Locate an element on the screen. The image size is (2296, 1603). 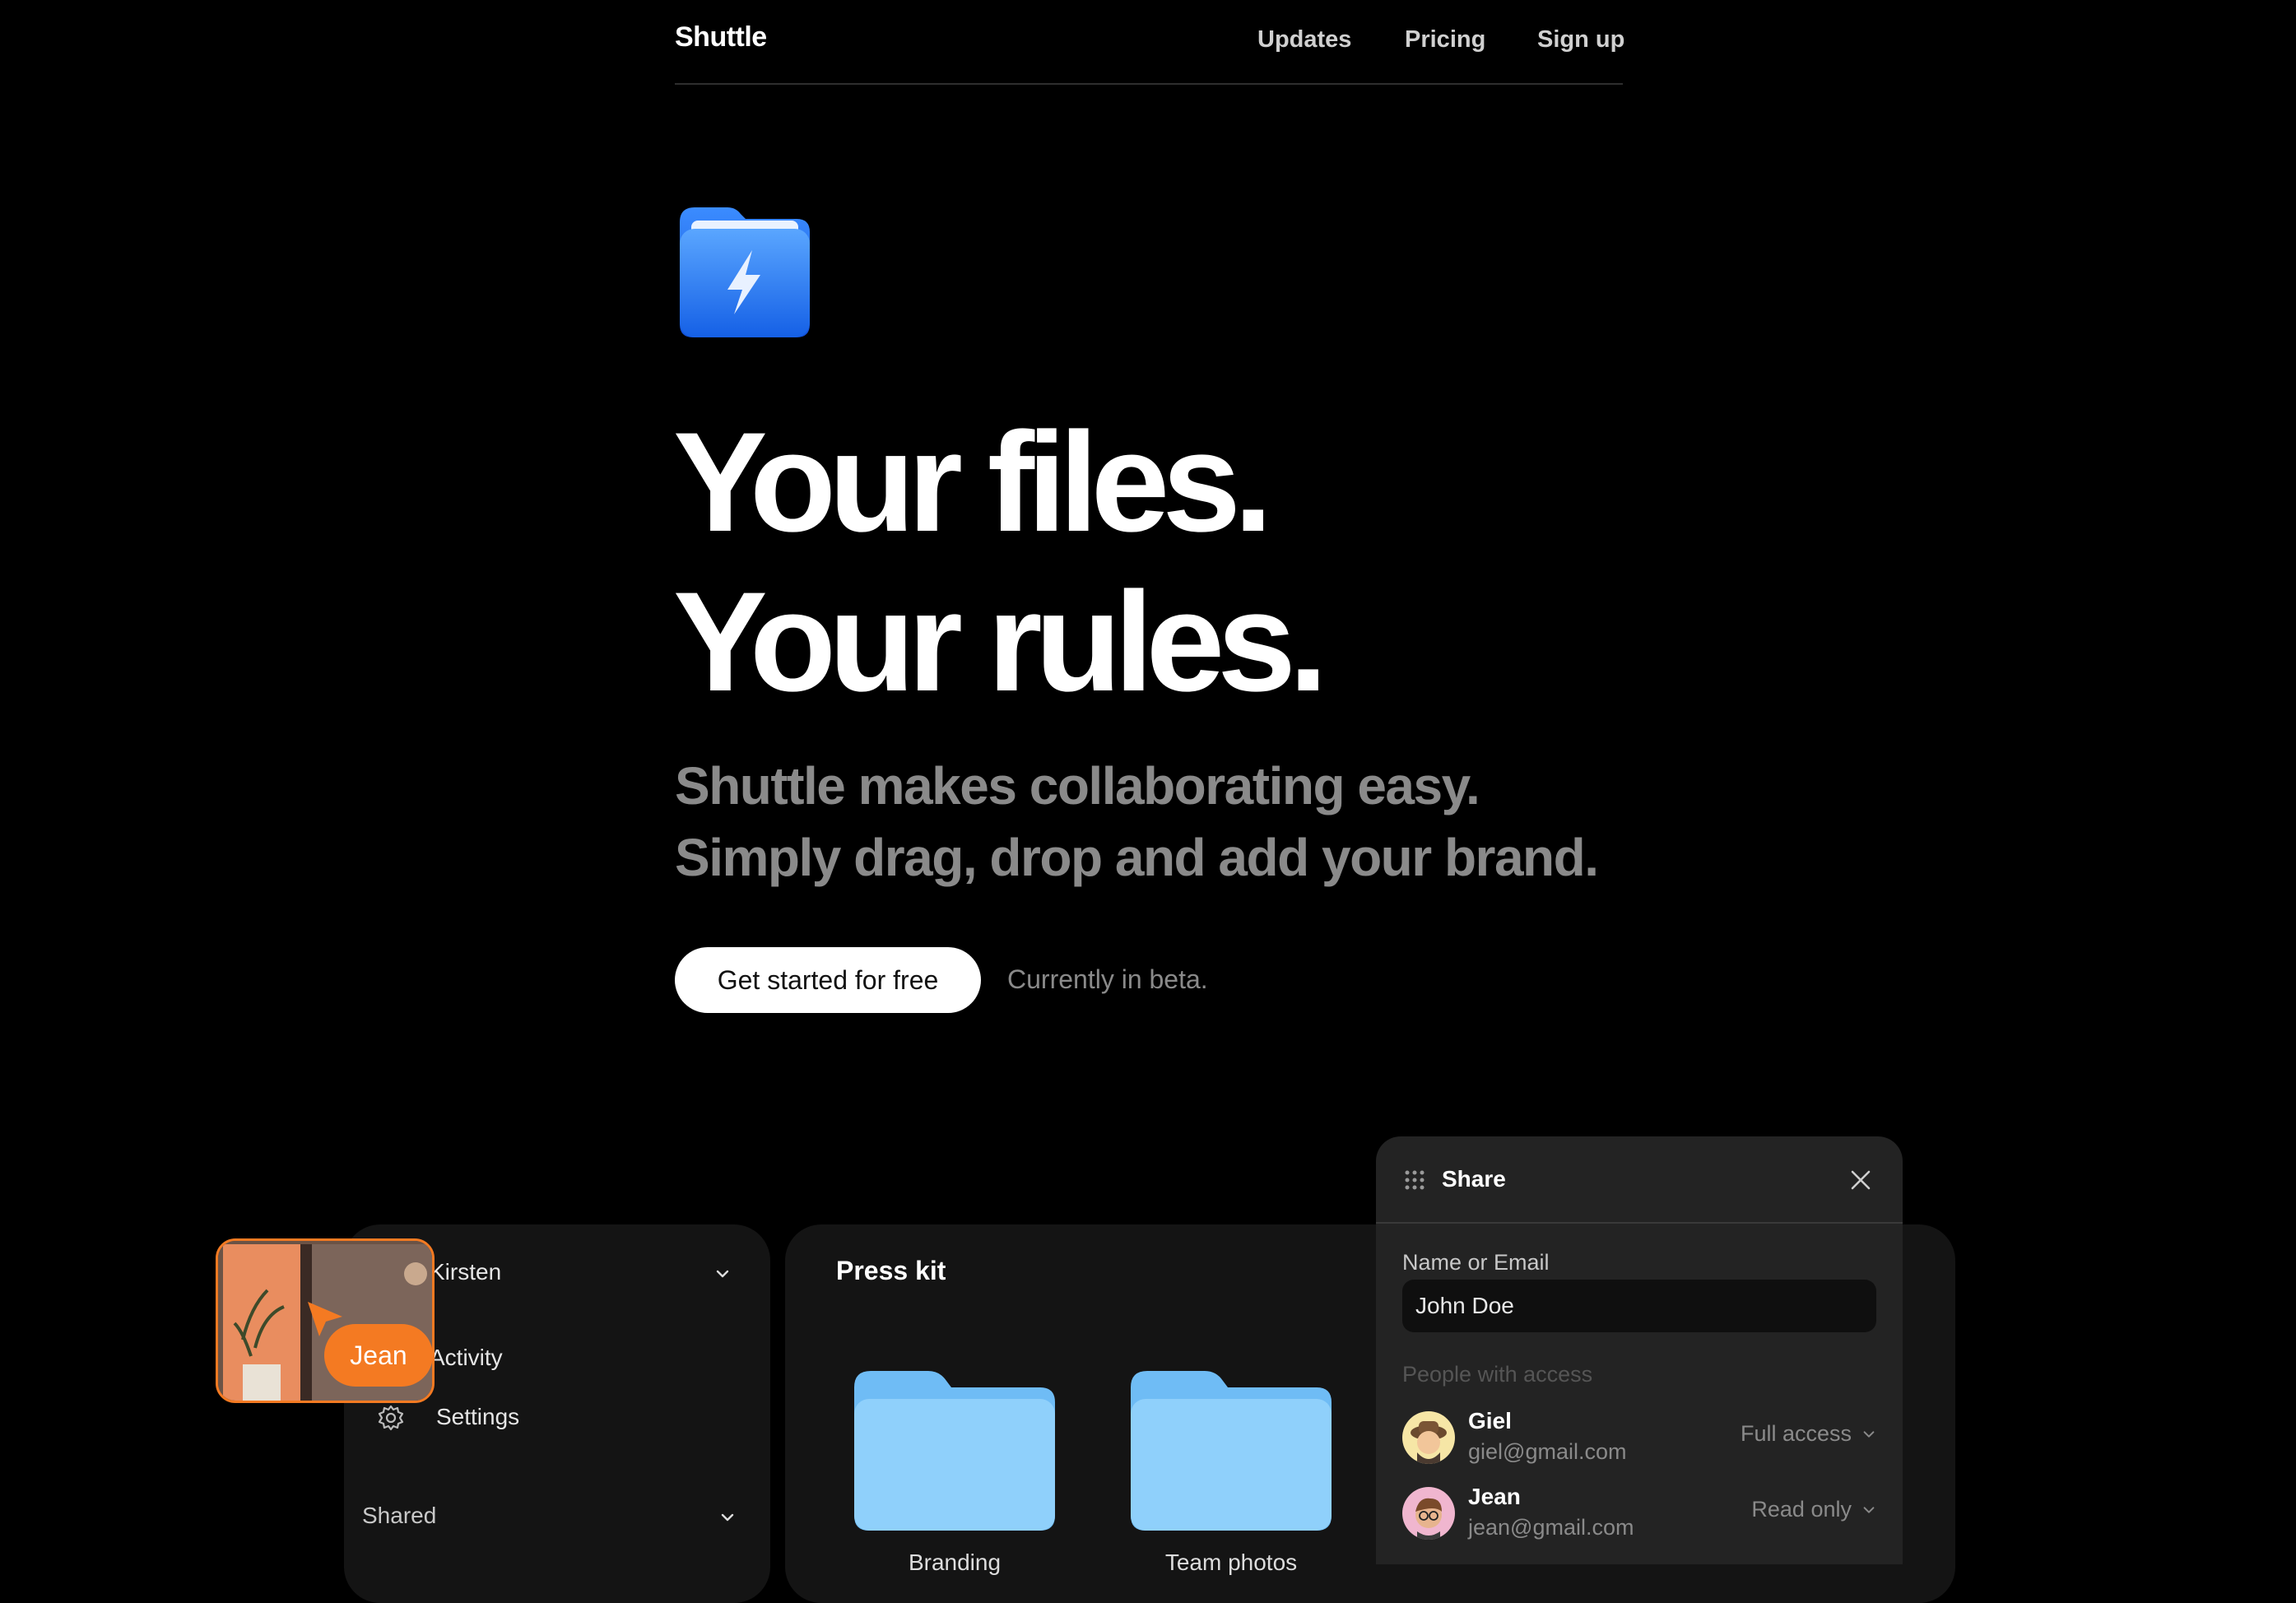
name-email-input is located at coordinates (1639, 1306).